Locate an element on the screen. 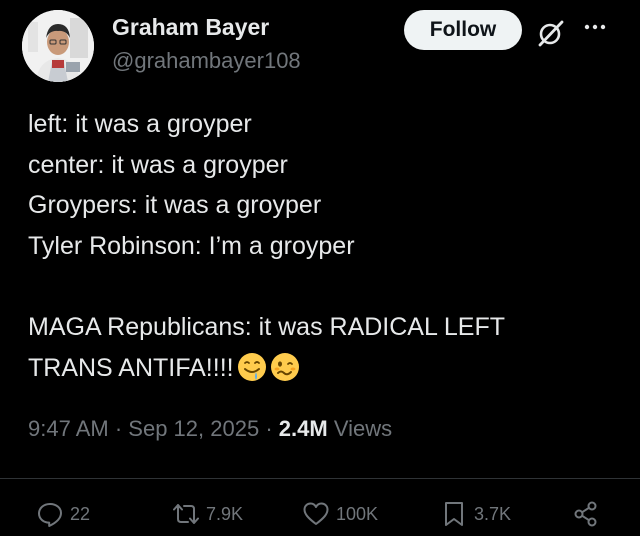 This screenshot has width=640, height=536. share-icon is located at coordinates (585, 514).